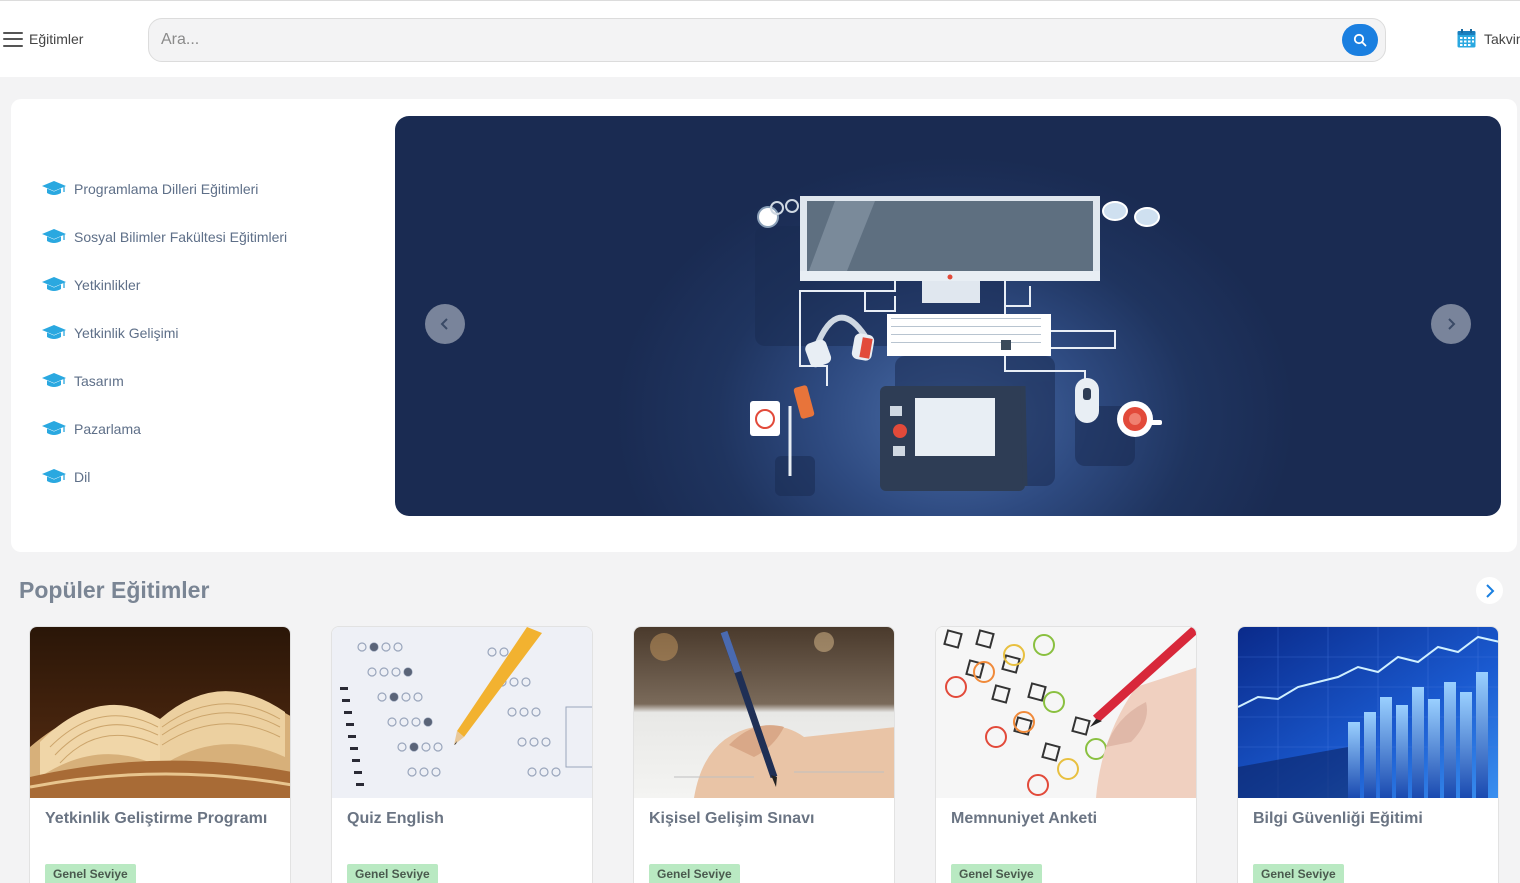 This screenshot has width=1520, height=883. I want to click on search-button, so click(1360, 40).